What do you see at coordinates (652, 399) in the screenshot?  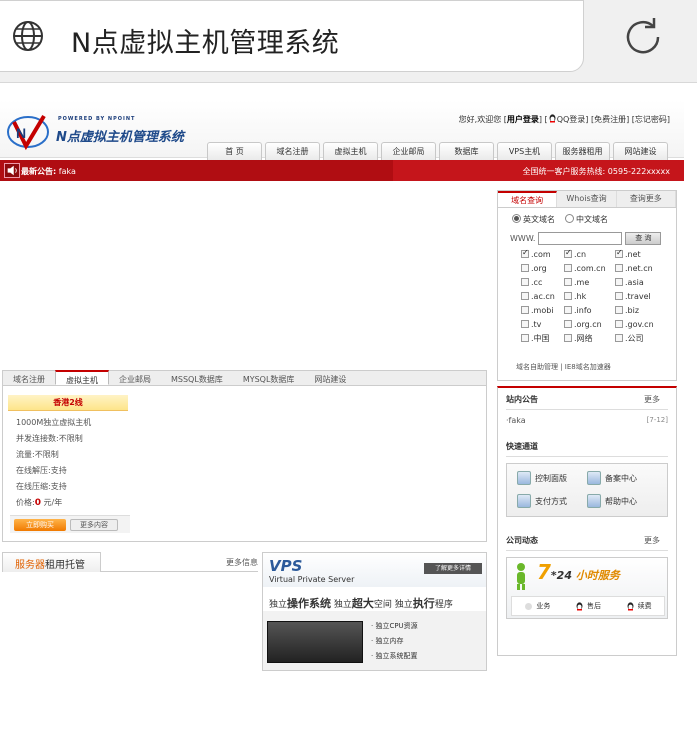 I see `announce-more-link: 更多` at bounding box center [652, 399].